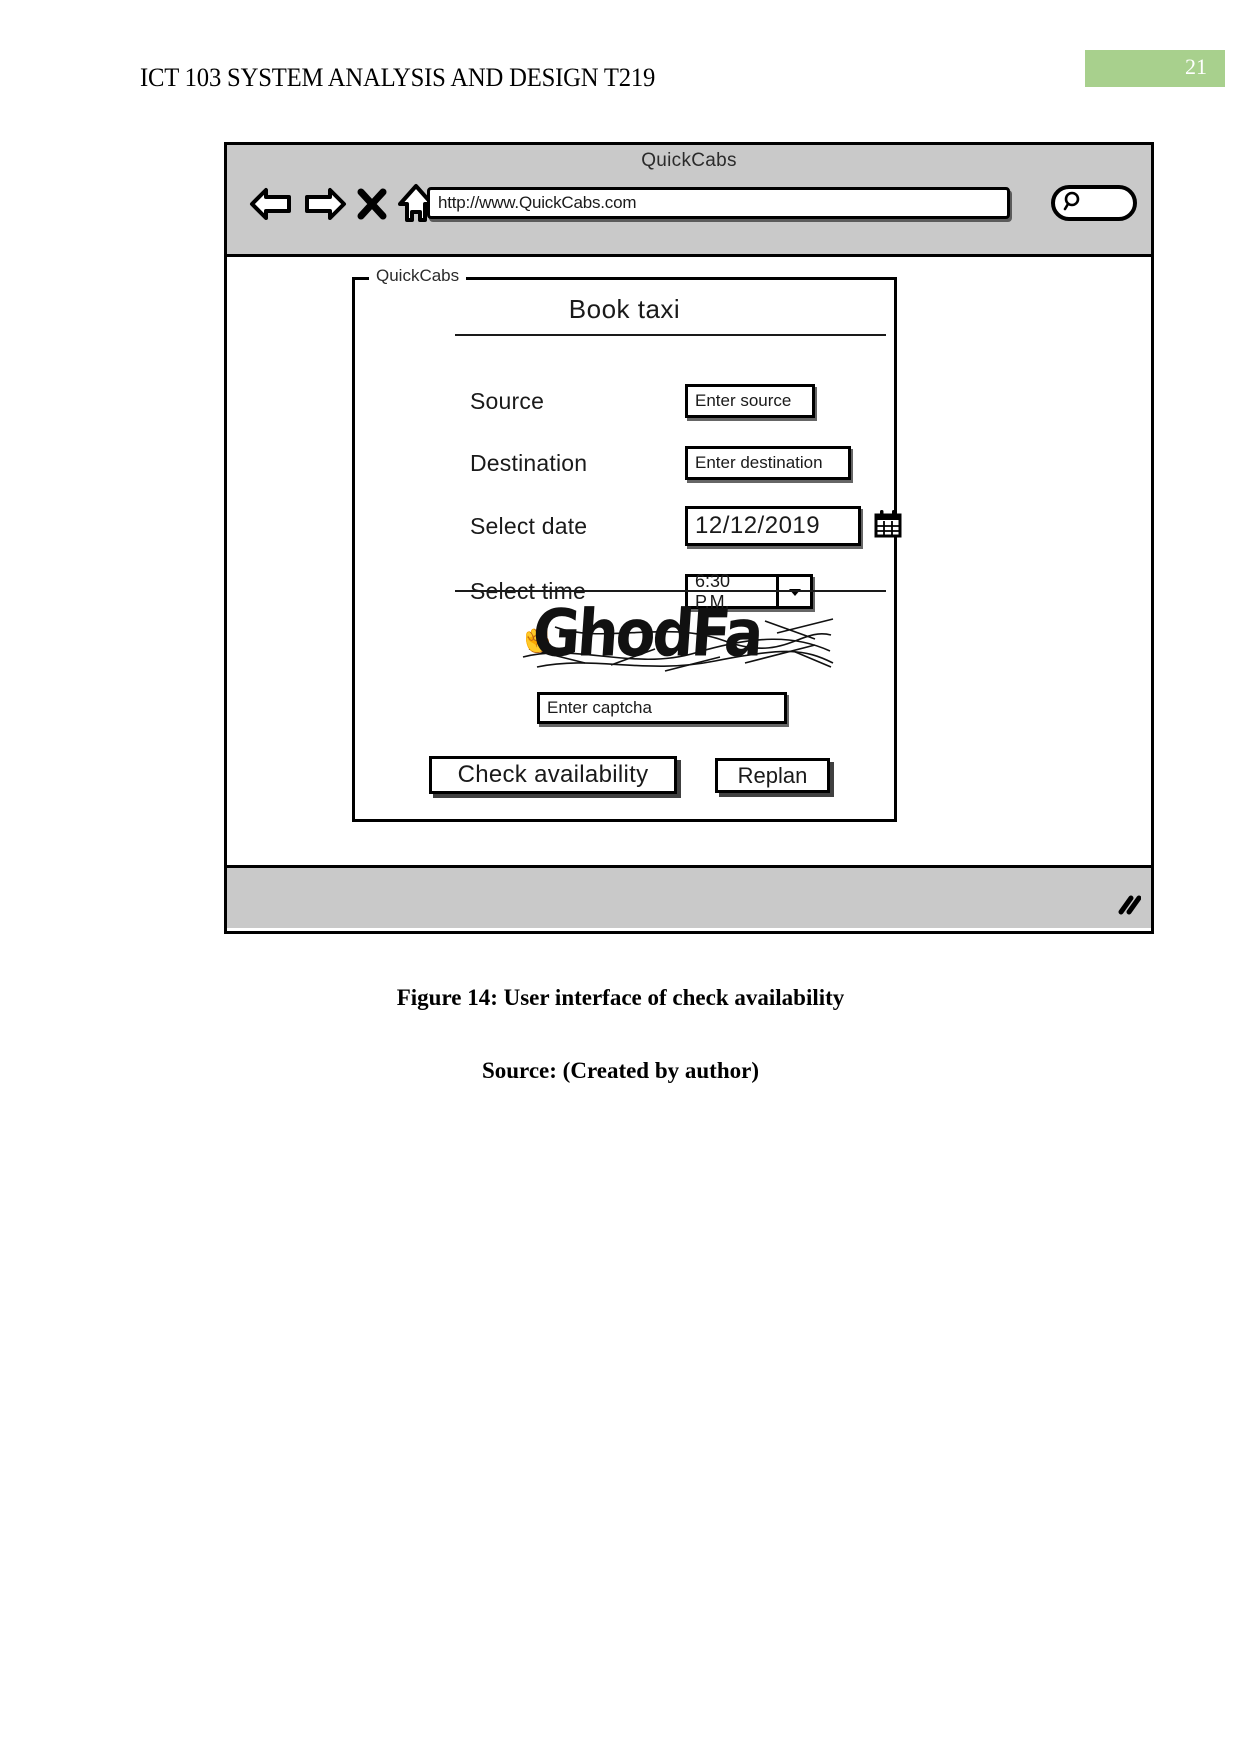 This screenshot has height=1754, width=1241. I want to click on check-availability-button: Check availability, so click(553, 775).